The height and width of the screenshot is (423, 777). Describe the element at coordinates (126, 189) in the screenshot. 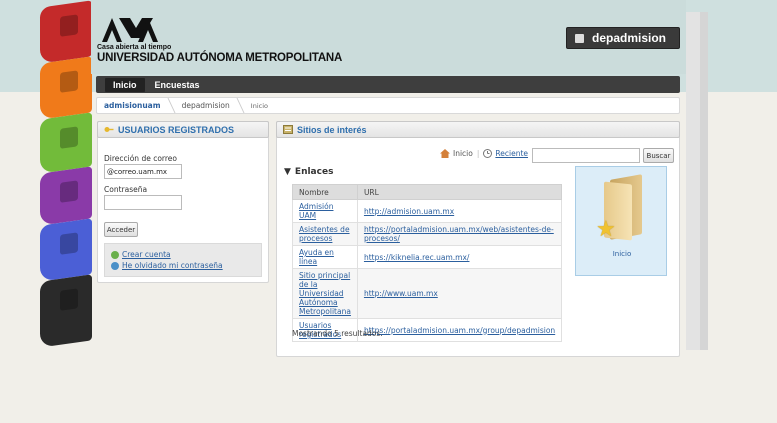

I see `password-label: Contraseña` at that location.